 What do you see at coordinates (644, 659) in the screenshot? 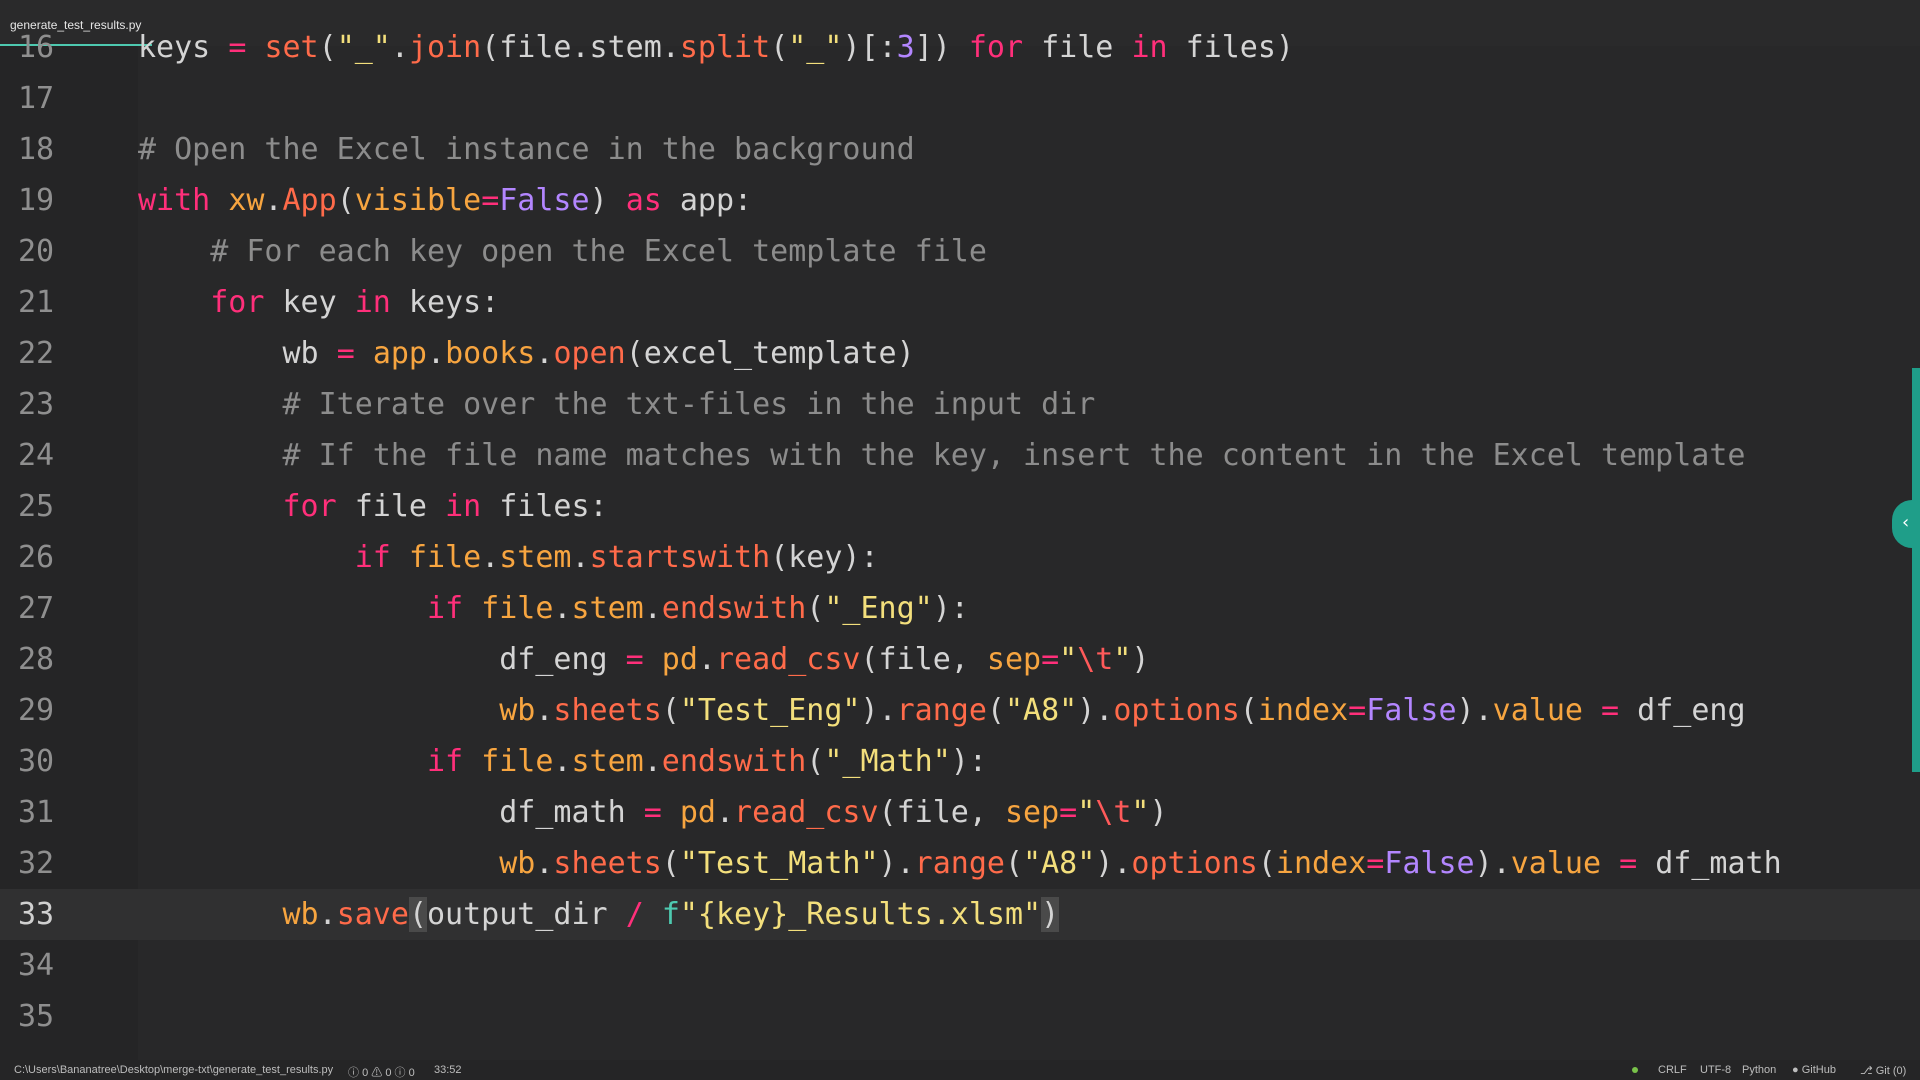
I see `line-code: df_eng = pd.read_csv(file, sep="\t")` at bounding box center [644, 659].